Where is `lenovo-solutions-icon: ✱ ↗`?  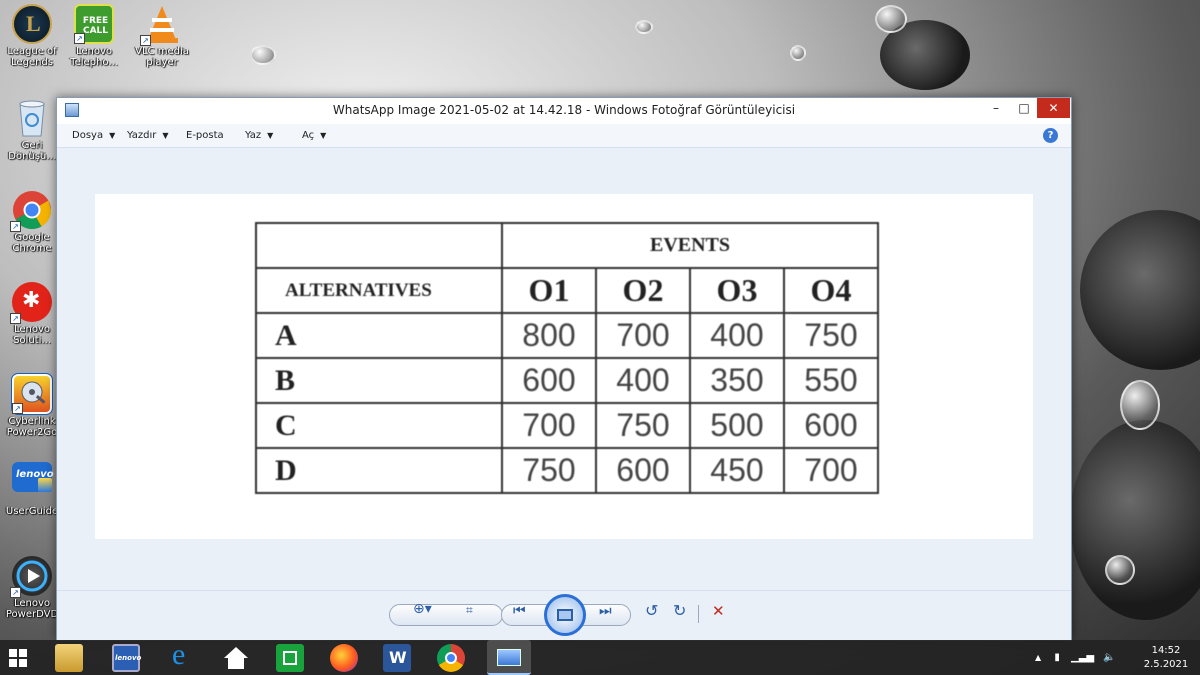
lenovo-solutions-icon: ✱ ↗ is located at coordinates (31, 303).